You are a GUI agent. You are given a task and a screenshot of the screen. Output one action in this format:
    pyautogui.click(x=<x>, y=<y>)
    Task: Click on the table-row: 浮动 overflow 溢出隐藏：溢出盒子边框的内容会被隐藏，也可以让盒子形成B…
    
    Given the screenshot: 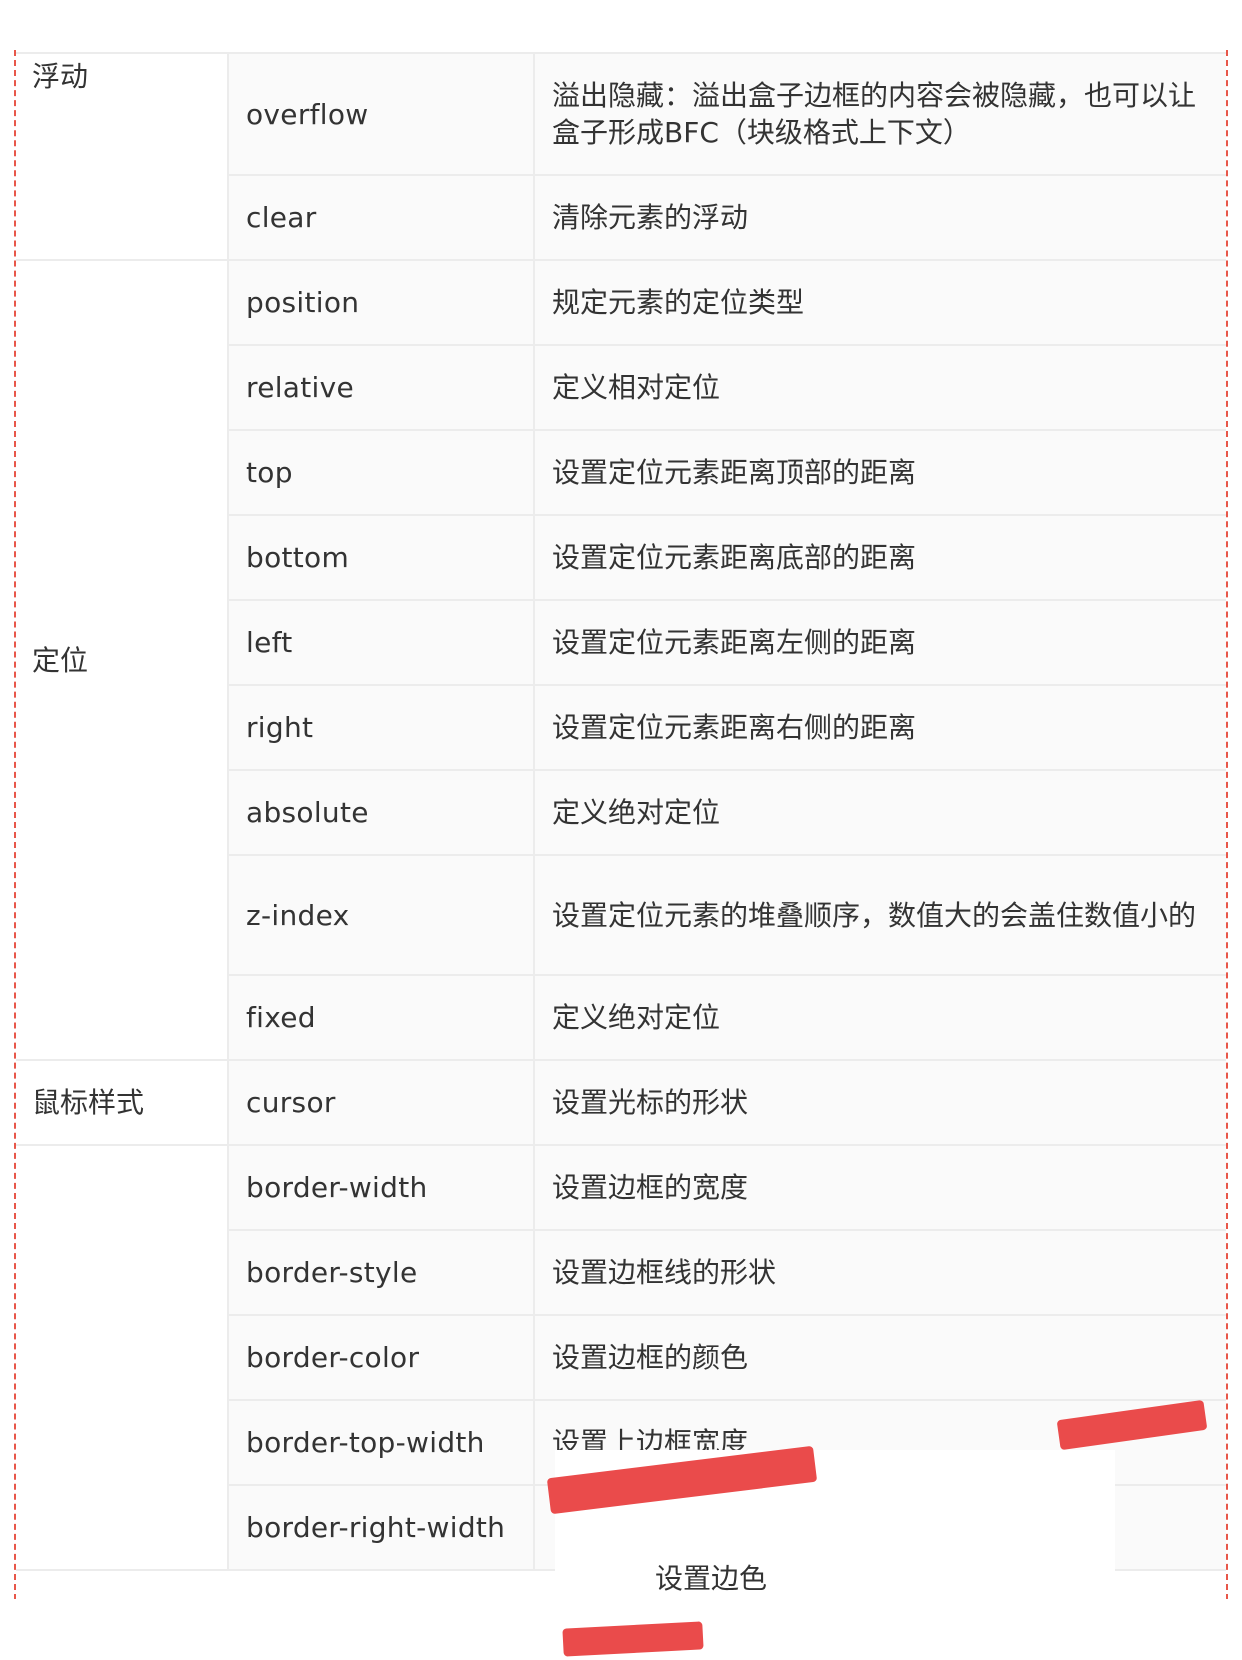 What is the action you would take?
    pyautogui.click(x=621, y=156)
    